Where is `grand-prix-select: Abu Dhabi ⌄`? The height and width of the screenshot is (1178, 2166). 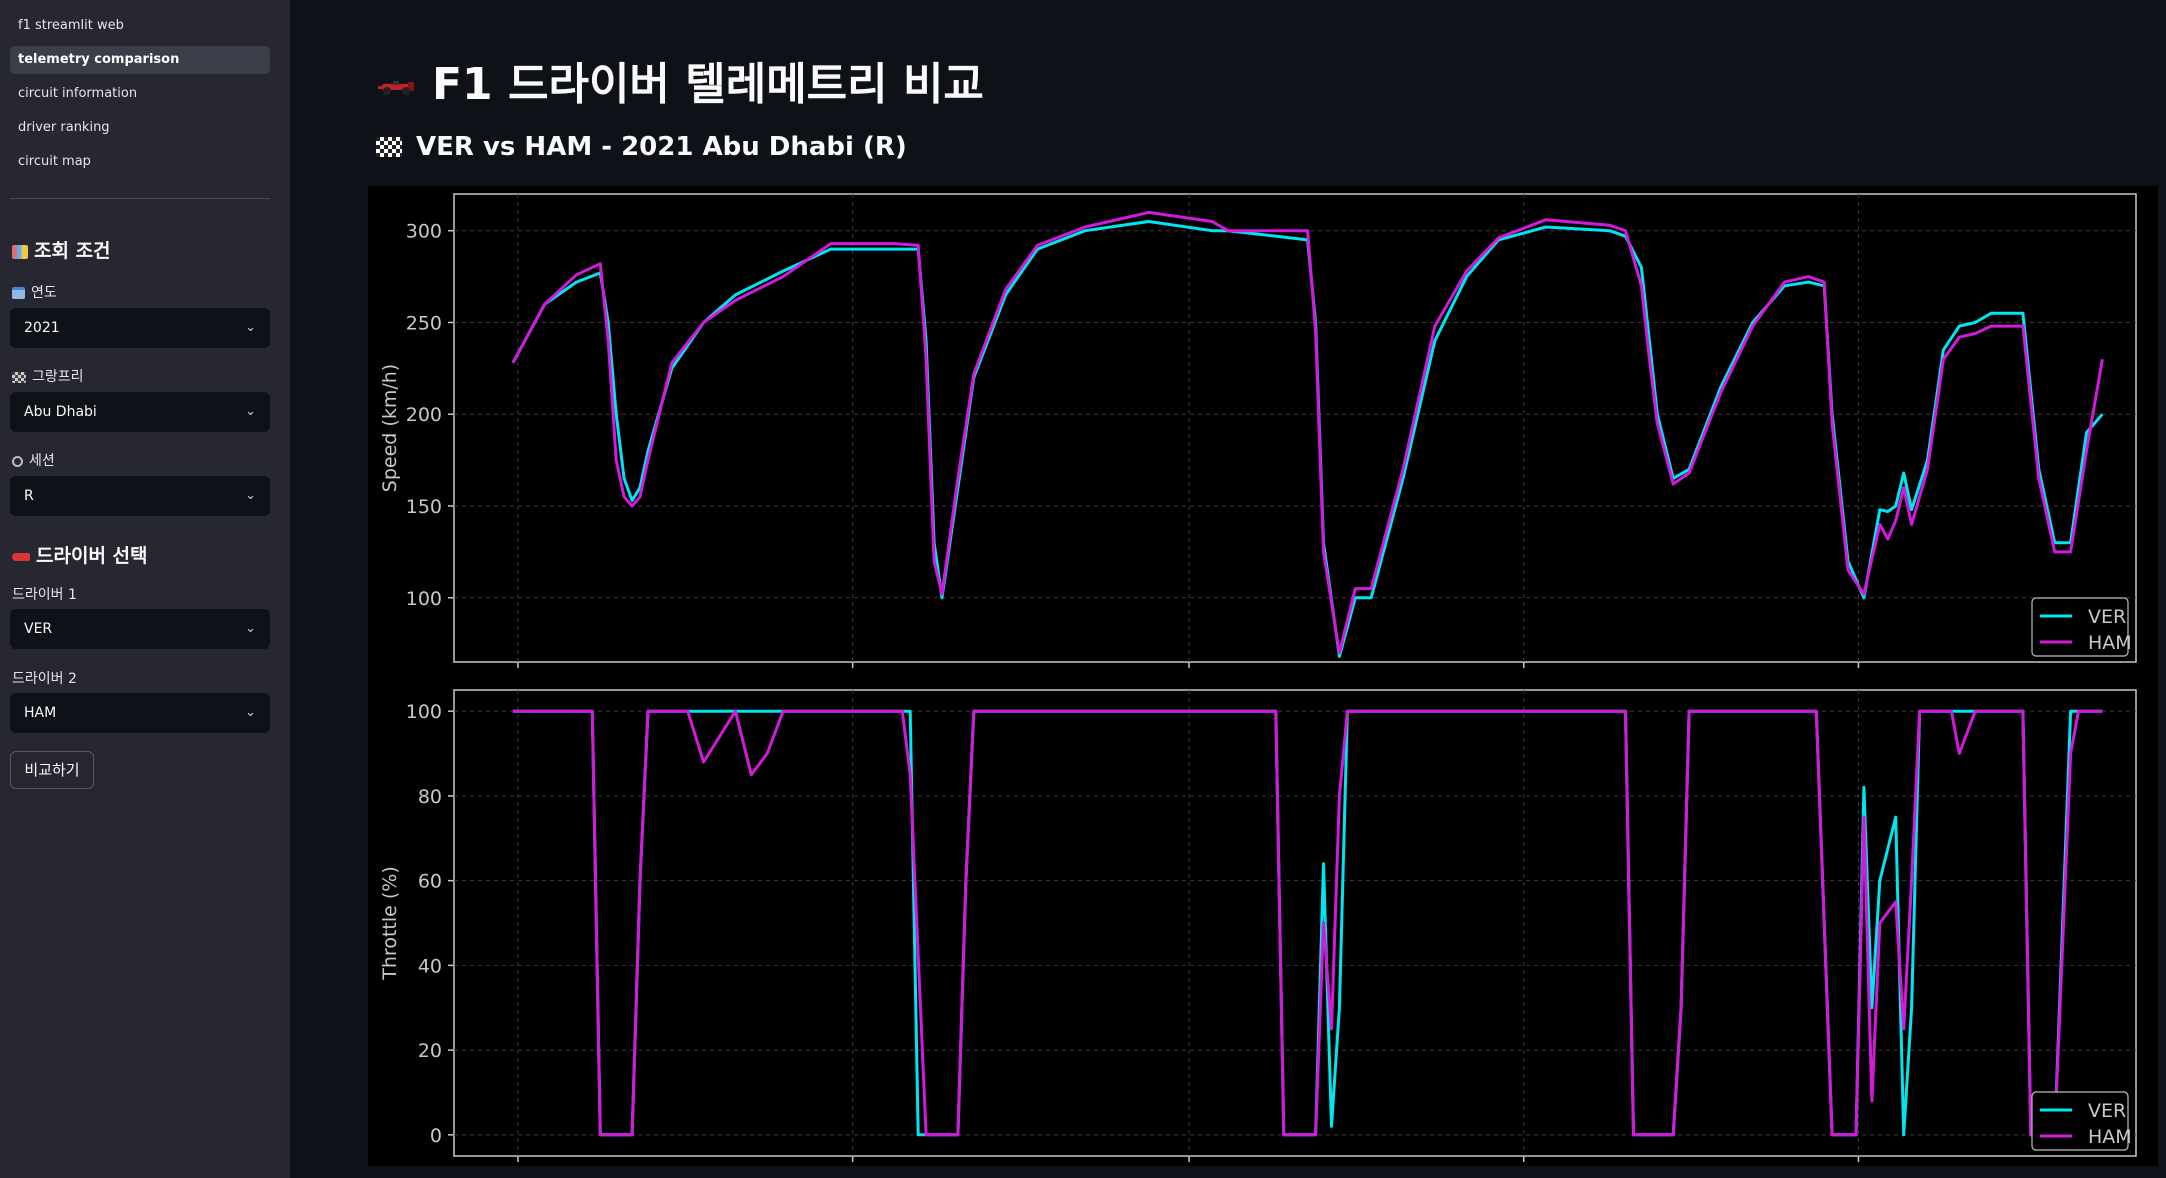 grand-prix-select: Abu Dhabi ⌄ is located at coordinates (140, 412).